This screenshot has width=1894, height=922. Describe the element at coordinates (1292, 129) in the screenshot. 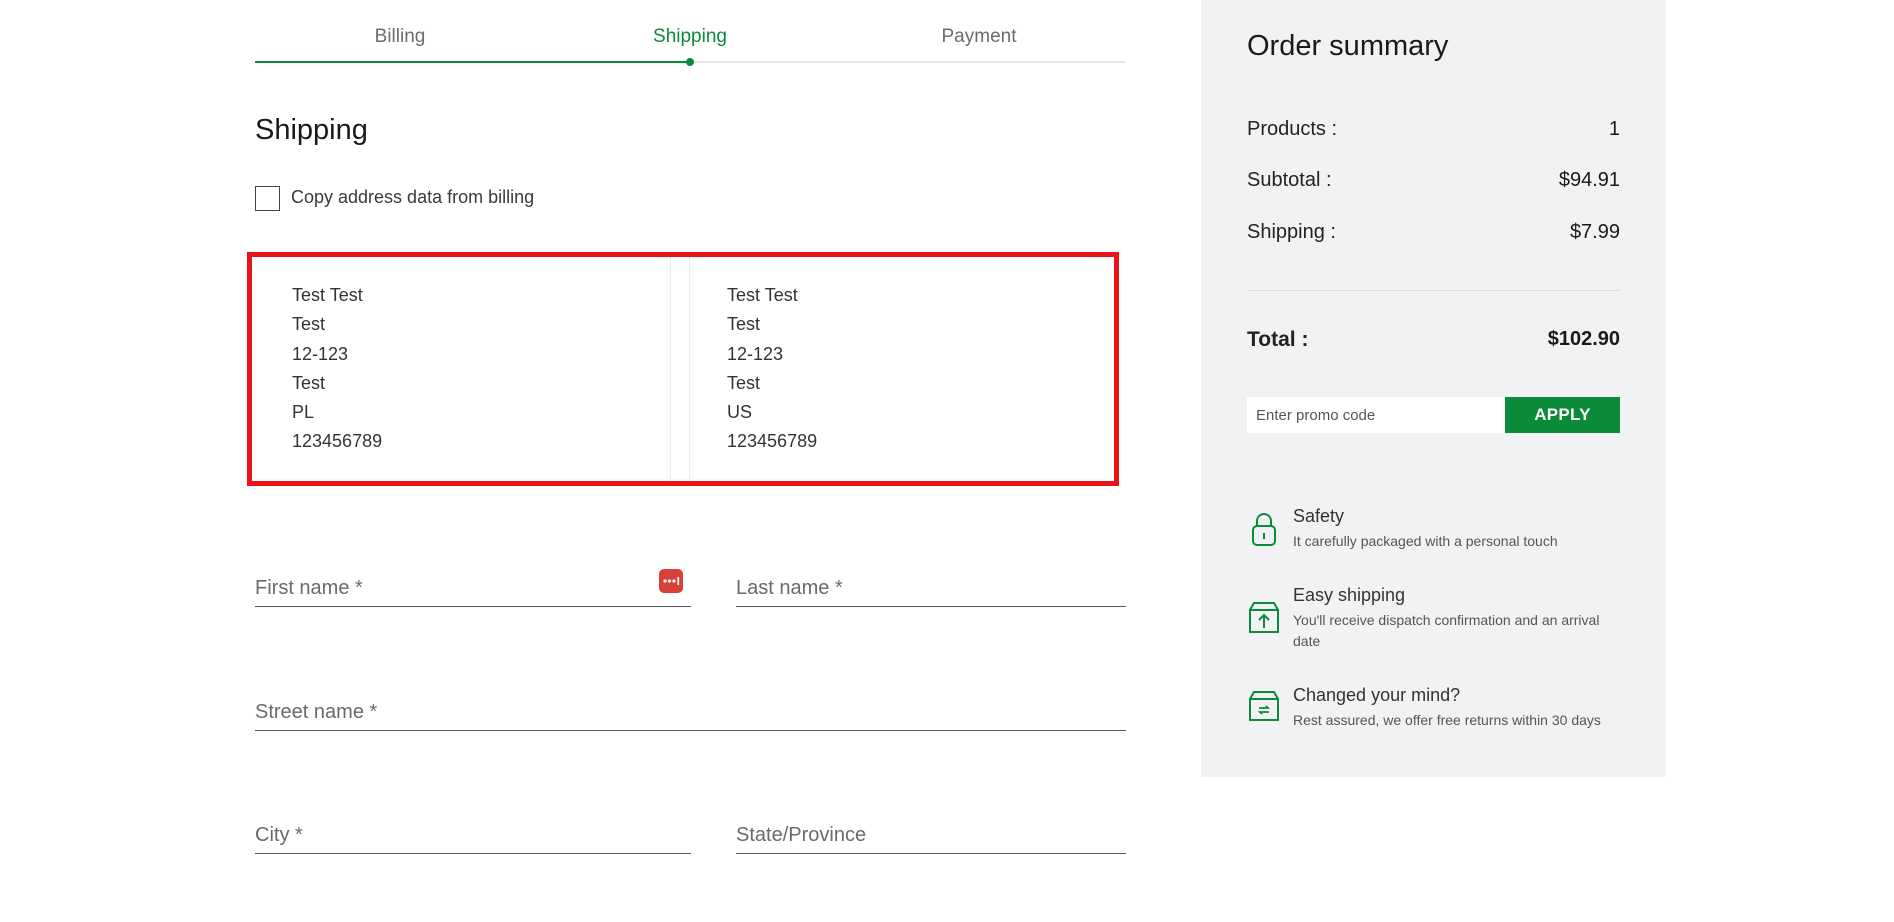

I see `summary-label: Products :` at that location.